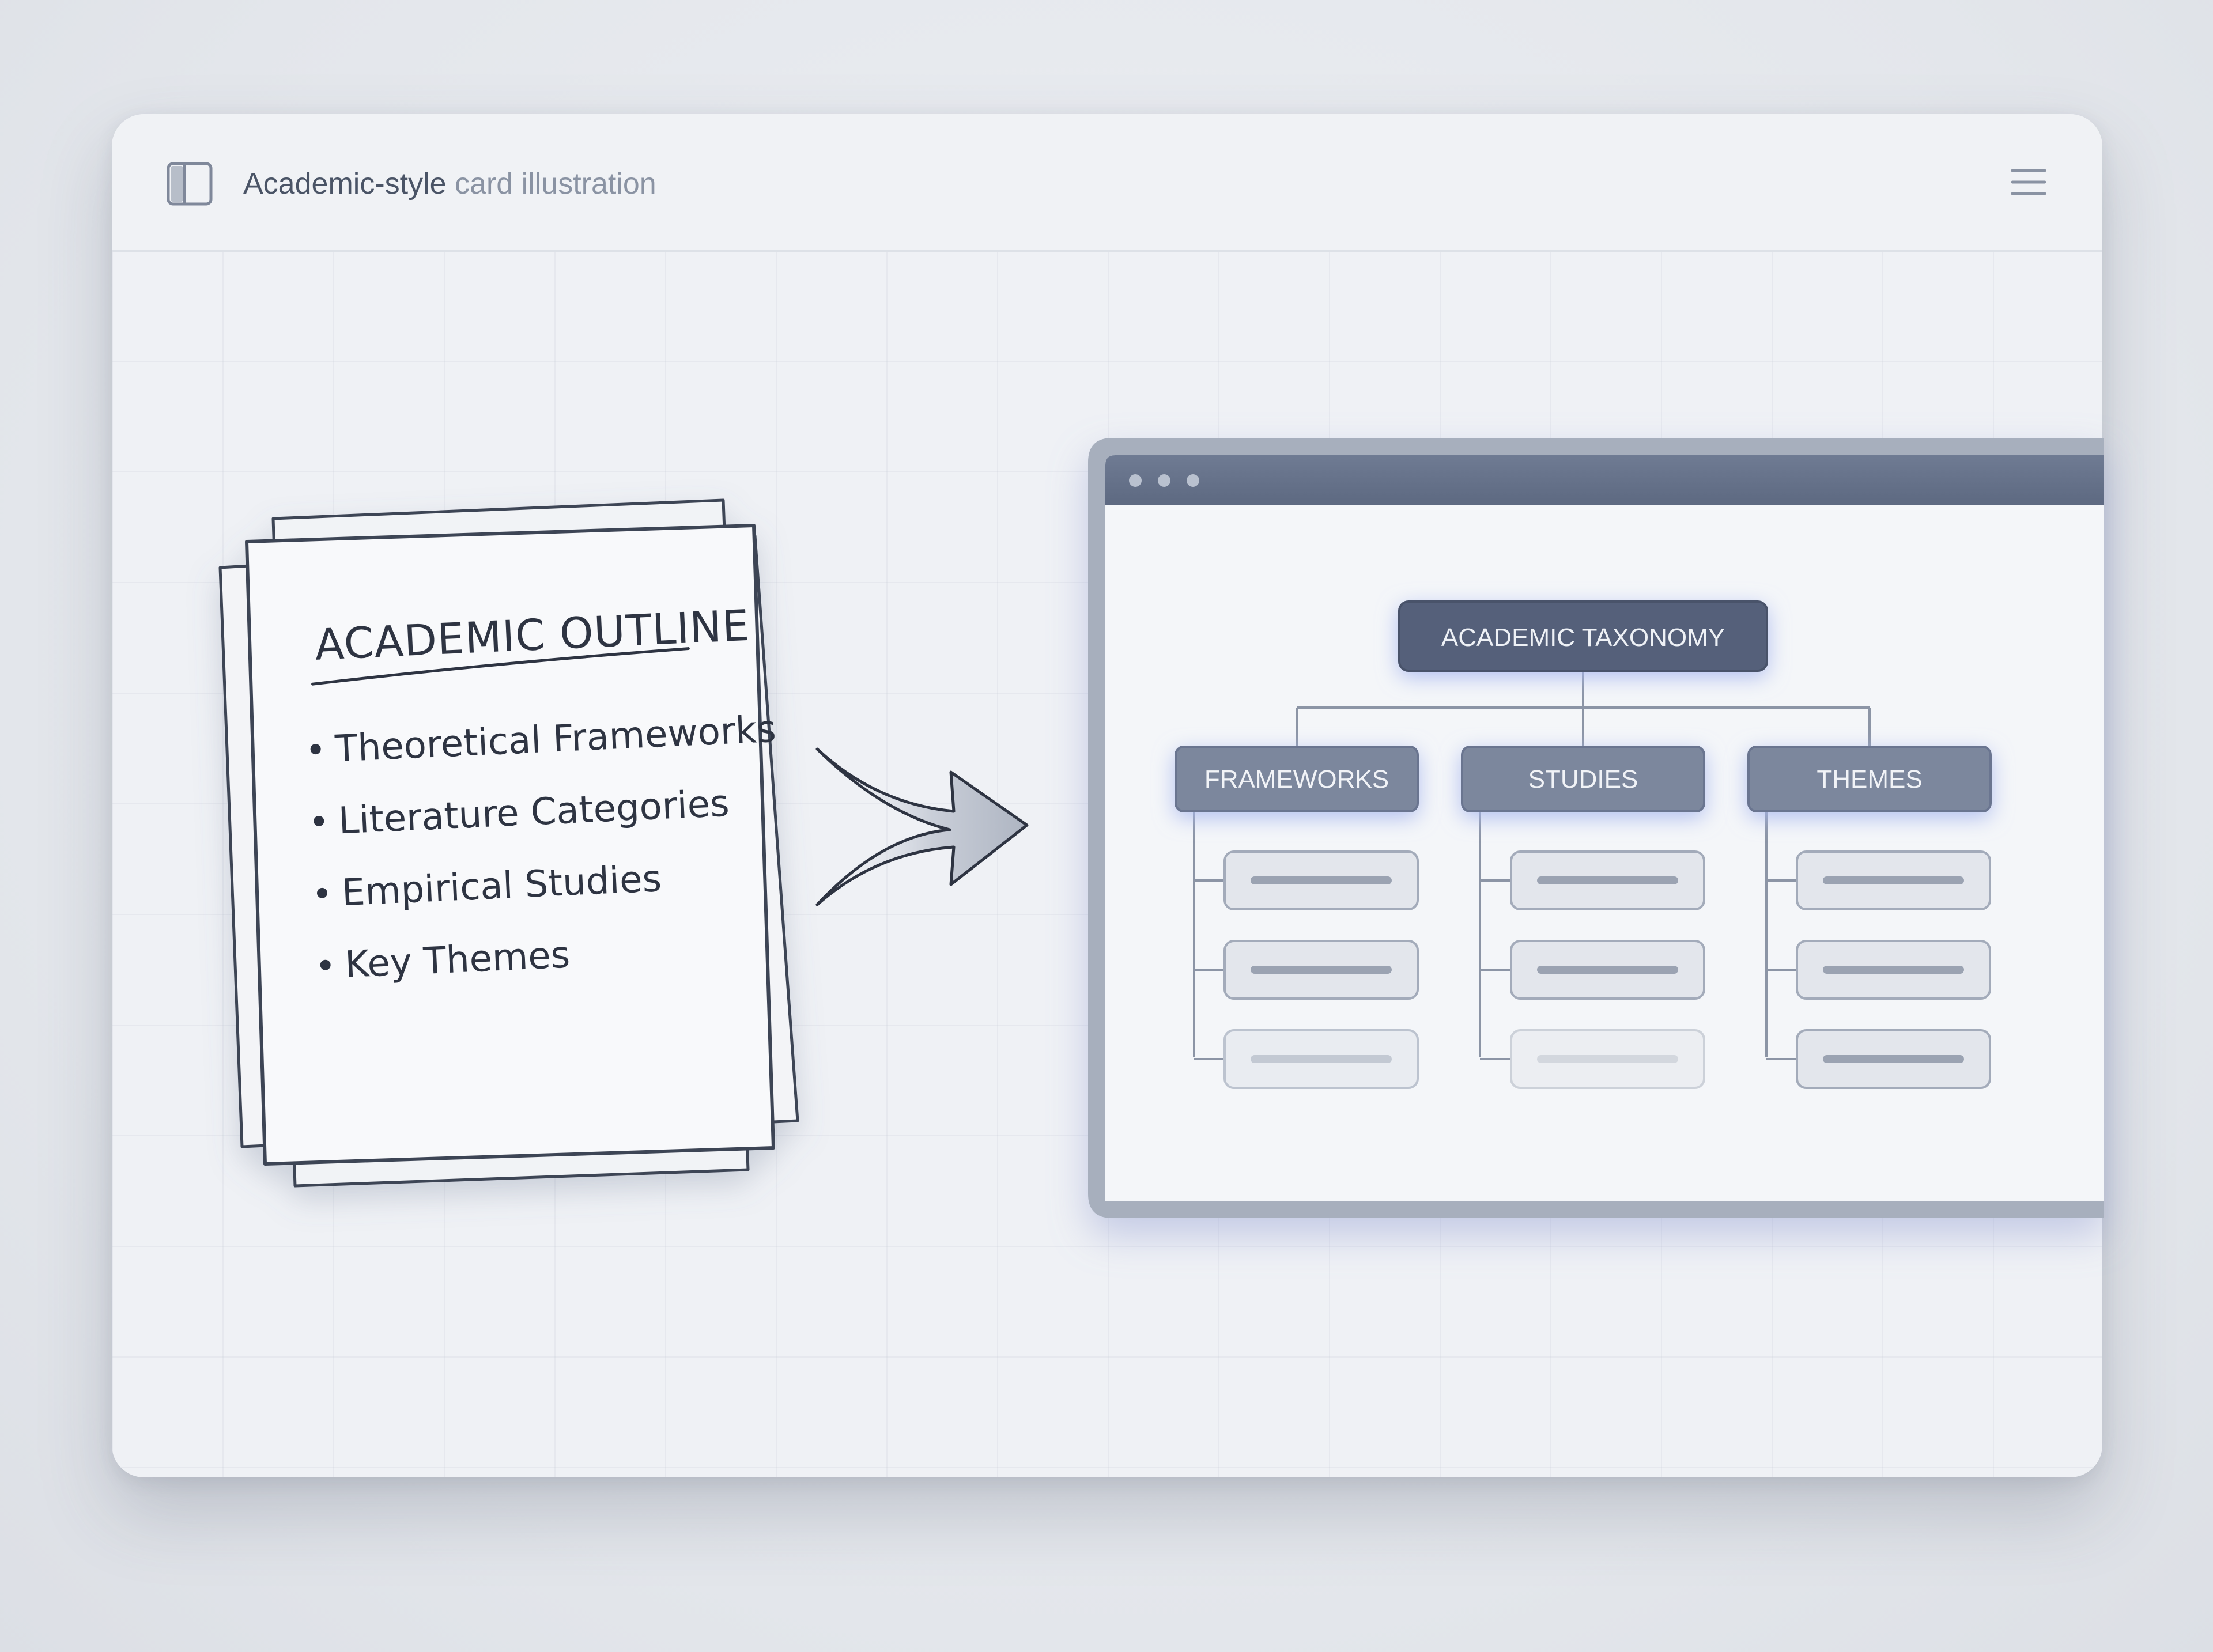 Image resolution: width=2213 pixels, height=1652 pixels. I want to click on leaf-nodes, so click(1607, 970).